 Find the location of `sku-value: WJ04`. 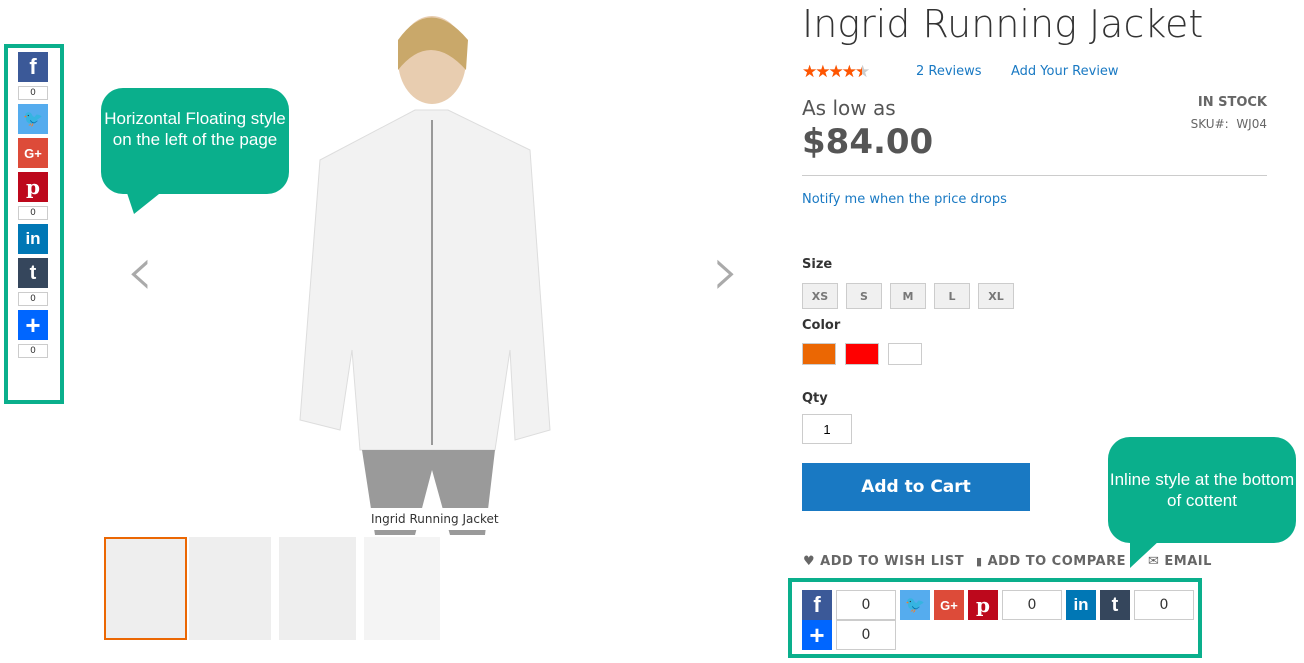

sku-value: WJ04 is located at coordinates (1251, 124).